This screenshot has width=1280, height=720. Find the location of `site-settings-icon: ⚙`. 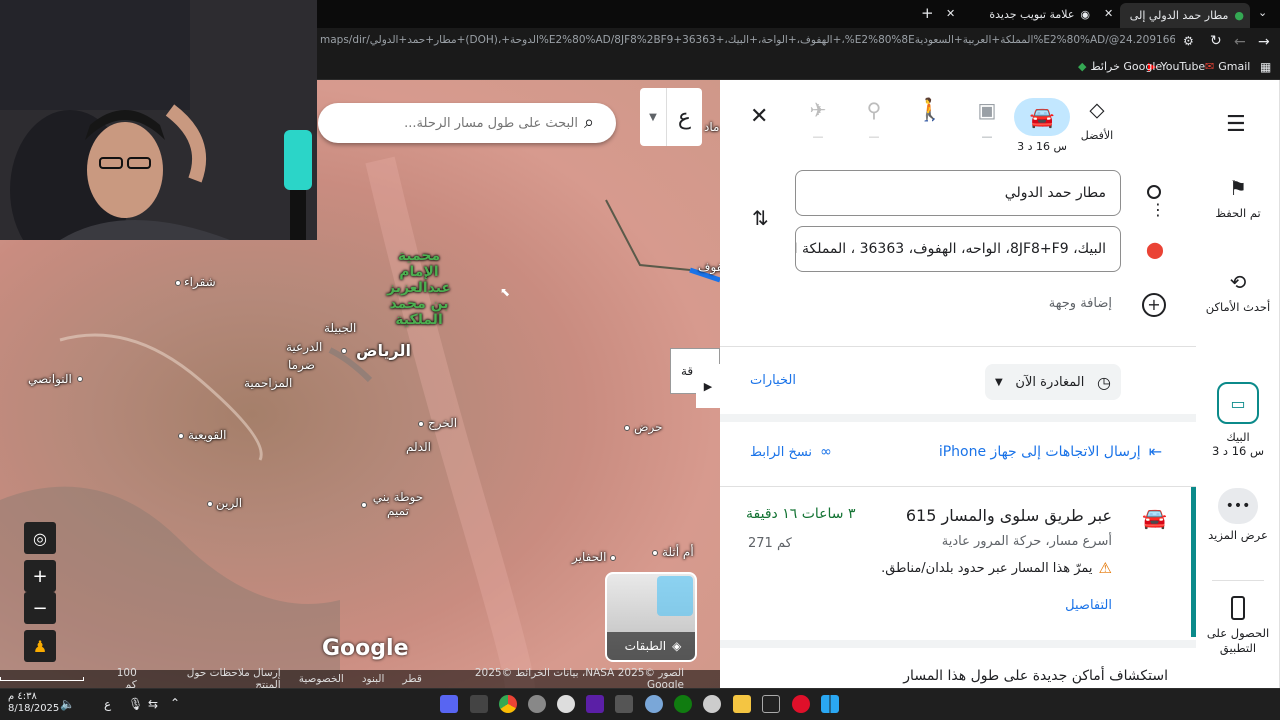

site-settings-icon: ⚙ is located at coordinates (1188, 41).